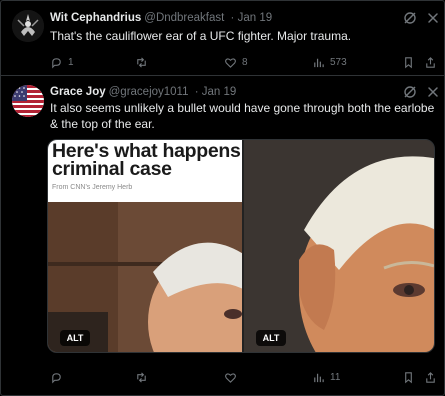  I want to click on avatar-us-flag, so click(28, 101).